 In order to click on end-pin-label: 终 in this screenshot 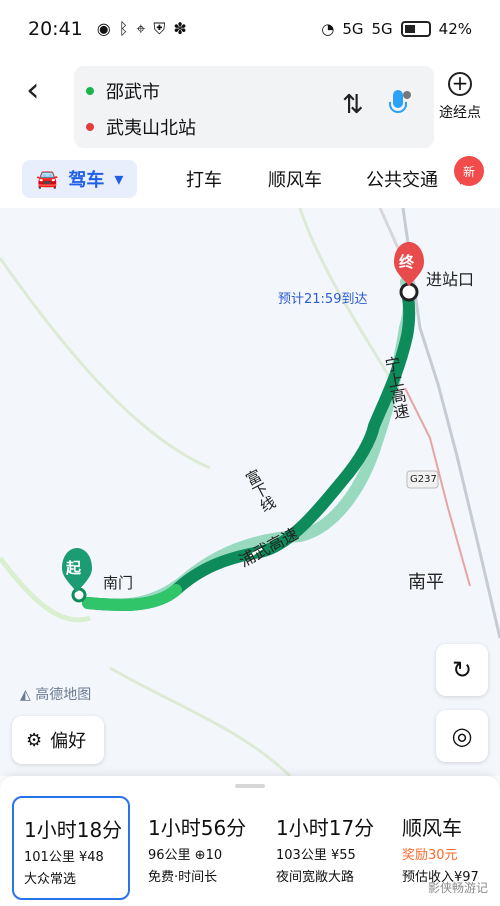, I will do `click(407, 262)`.